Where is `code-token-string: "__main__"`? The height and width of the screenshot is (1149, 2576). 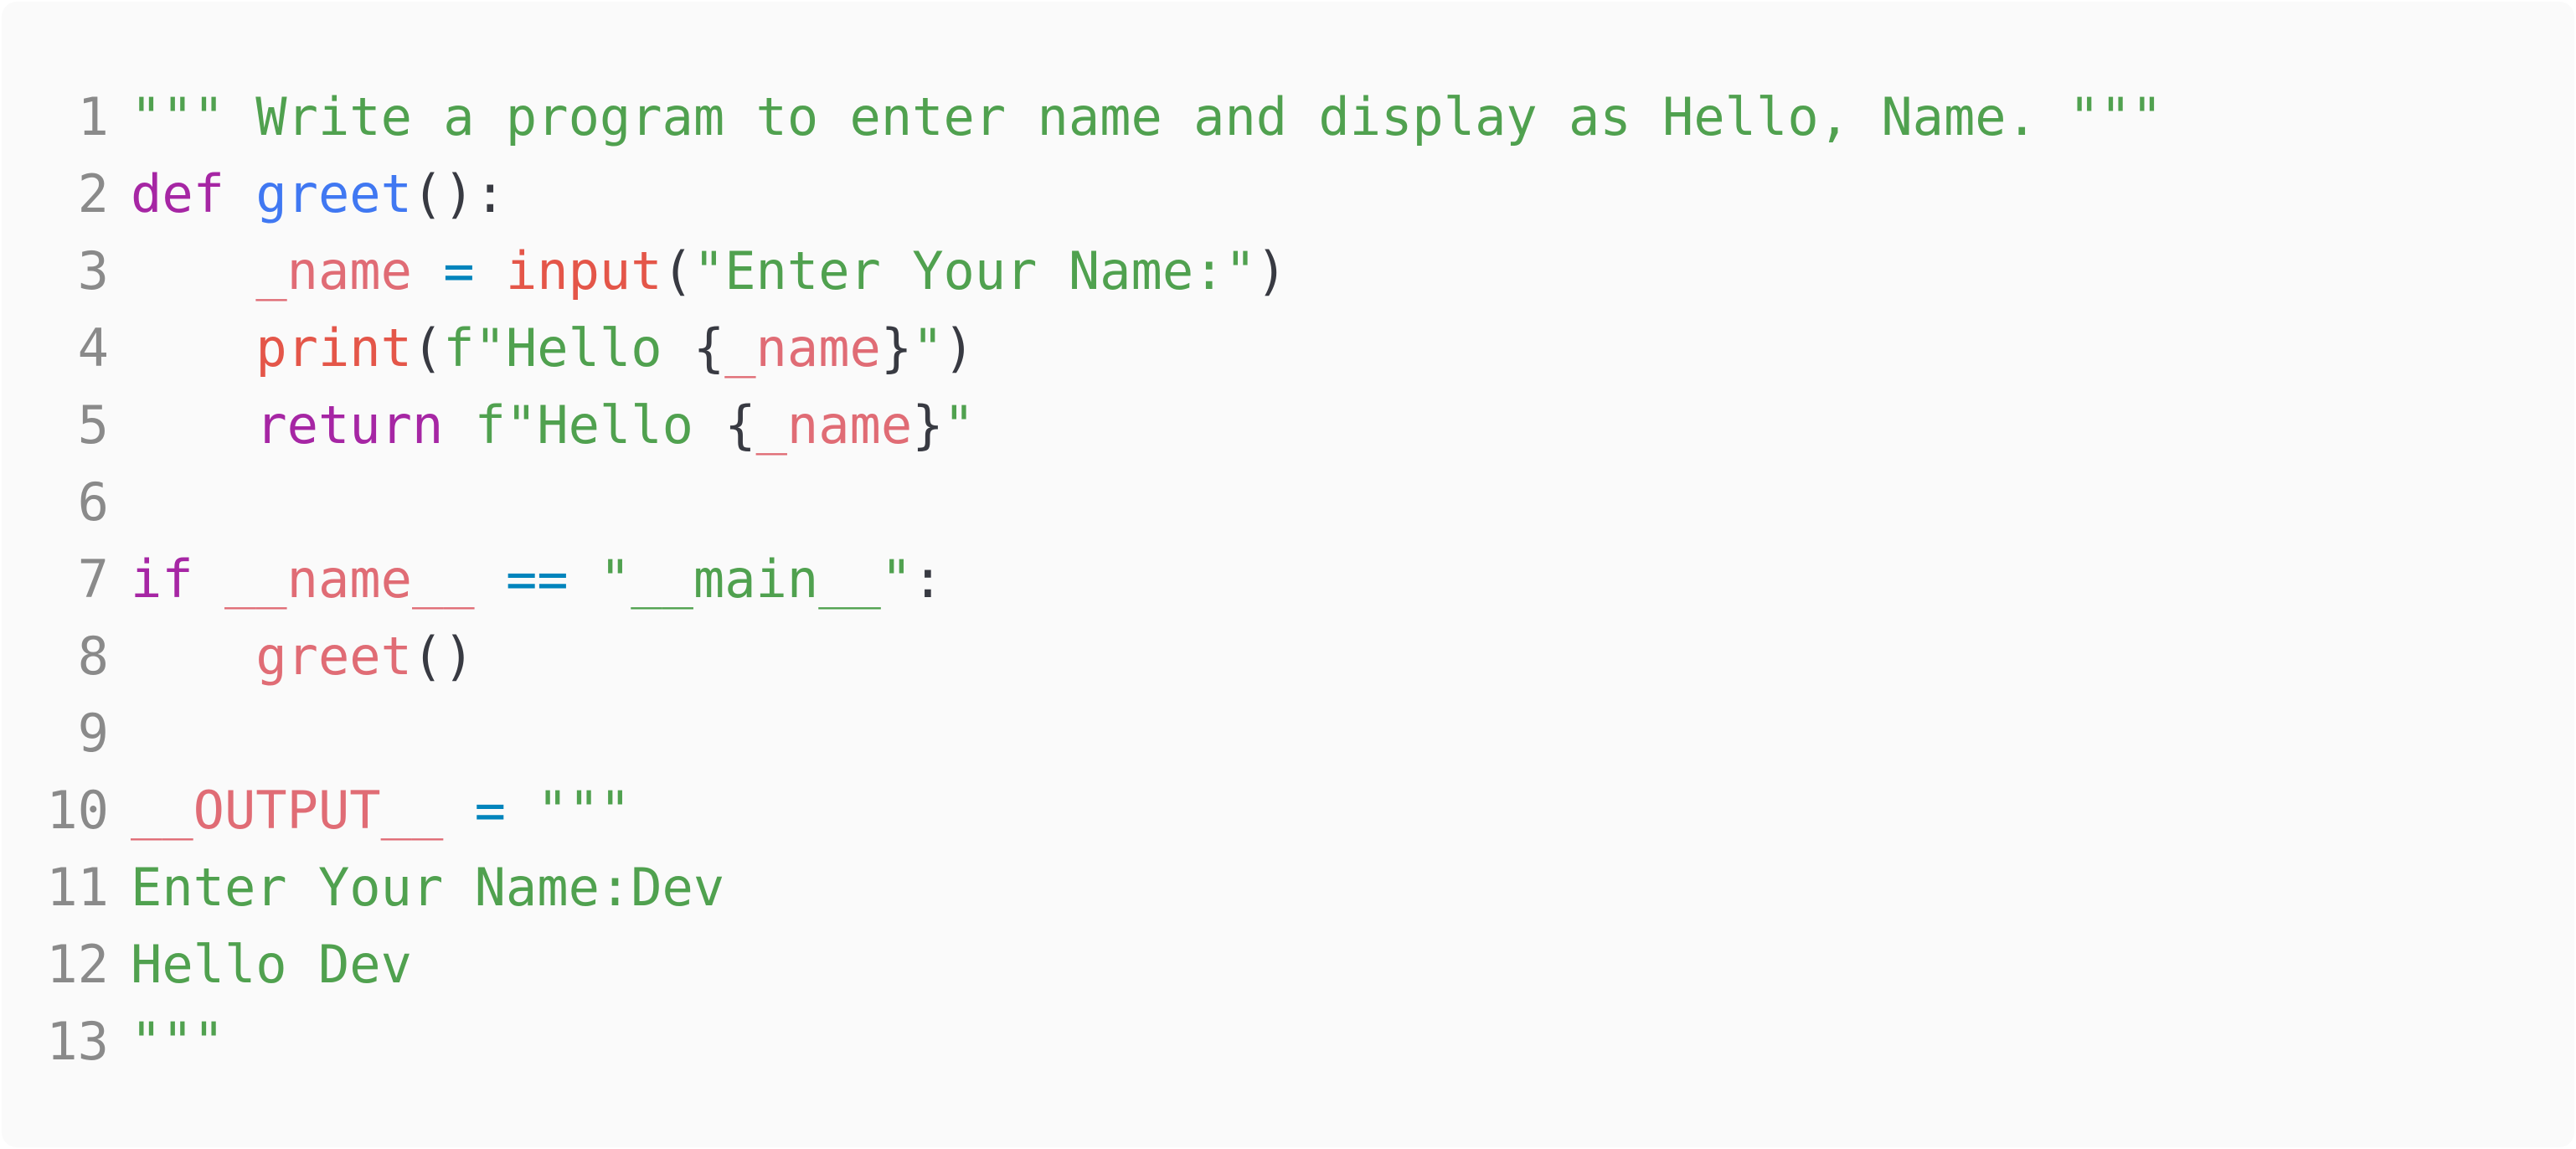 code-token-string: "__main__" is located at coordinates (756, 579).